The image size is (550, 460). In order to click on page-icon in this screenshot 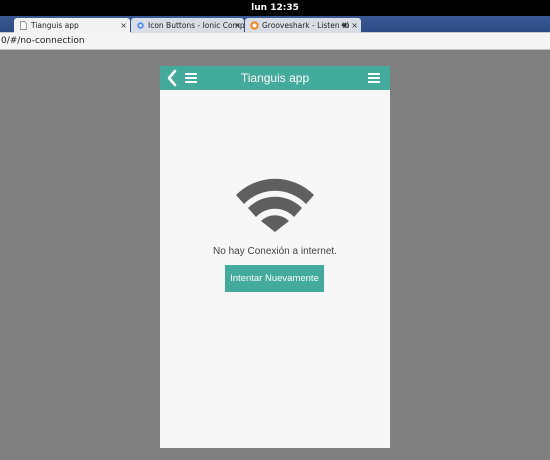, I will do `click(23, 25)`.